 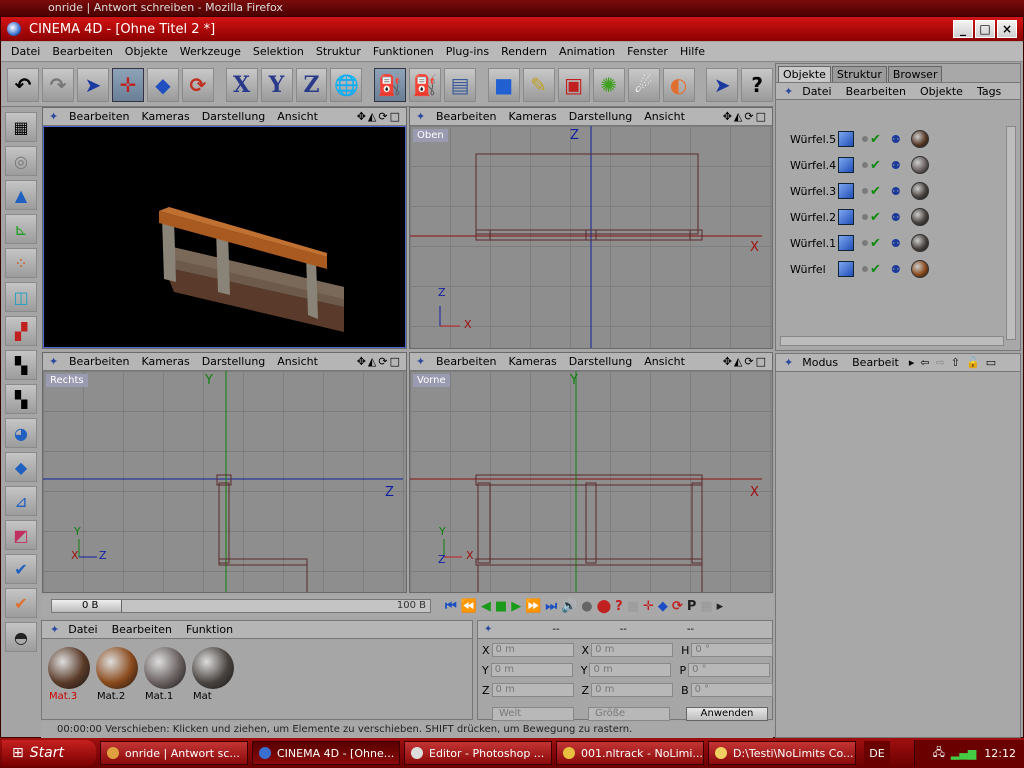 What do you see at coordinates (213, 674) in the screenshot?
I see `material-swatch: Mat` at bounding box center [213, 674].